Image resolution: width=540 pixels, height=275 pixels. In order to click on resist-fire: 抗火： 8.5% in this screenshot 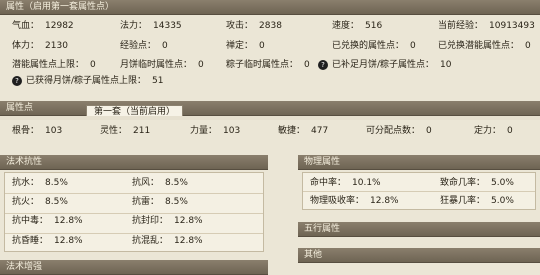, I will do `click(40, 202)`.